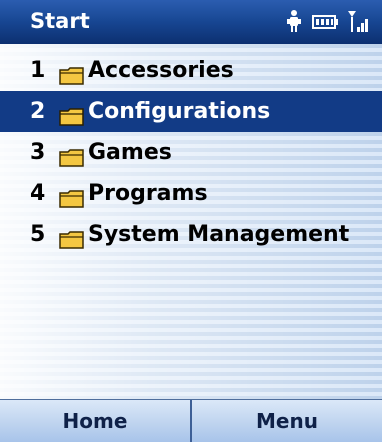 Image resolution: width=382 pixels, height=442 pixels. What do you see at coordinates (148, 193) in the screenshot?
I see `menu-item-label: Programs` at bounding box center [148, 193].